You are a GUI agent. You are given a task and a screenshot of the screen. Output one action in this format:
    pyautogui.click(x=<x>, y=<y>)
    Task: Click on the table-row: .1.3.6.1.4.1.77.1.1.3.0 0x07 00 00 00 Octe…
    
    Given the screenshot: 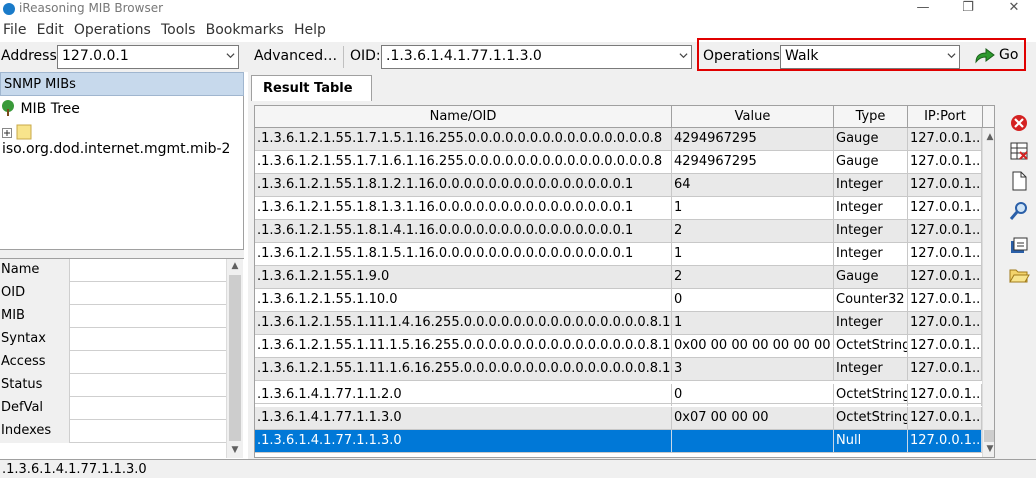 What is the action you would take?
    pyautogui.click(x=624, y=418)
    